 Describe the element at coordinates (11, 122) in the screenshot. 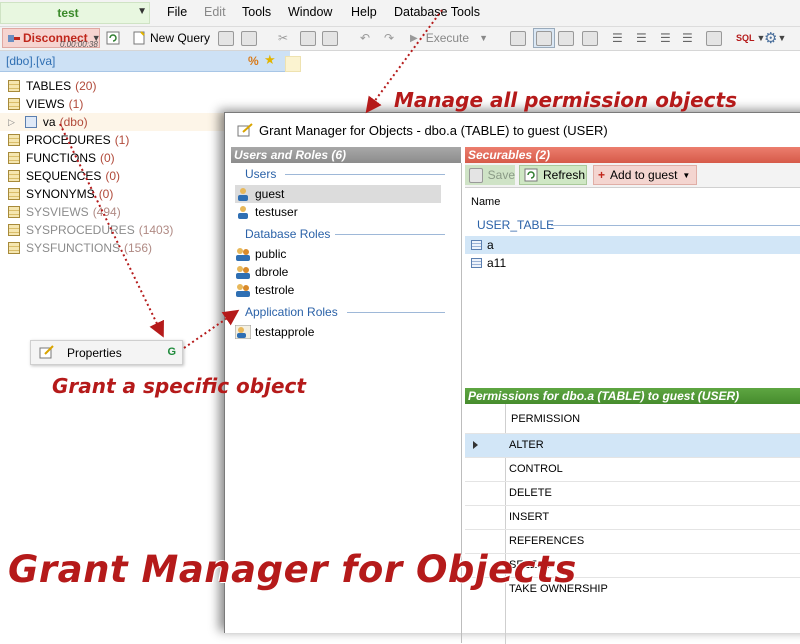

I see `expand-icon: ▷` at that location.